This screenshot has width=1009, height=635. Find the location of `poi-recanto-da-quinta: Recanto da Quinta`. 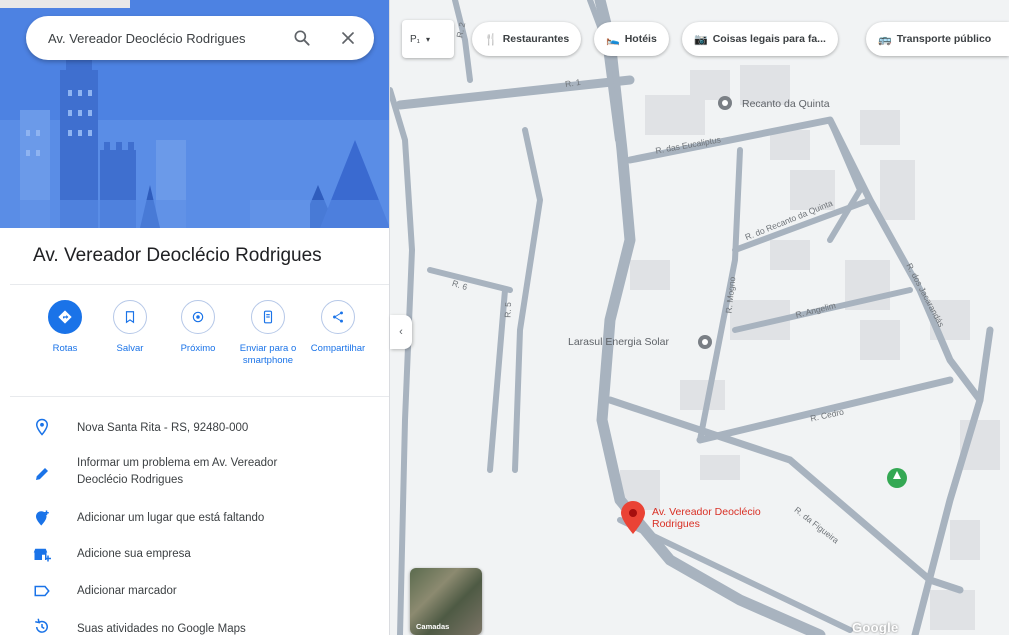

poi-recanto-da-quinta: Recanto da Quinta is located at coordinates (786, 104).